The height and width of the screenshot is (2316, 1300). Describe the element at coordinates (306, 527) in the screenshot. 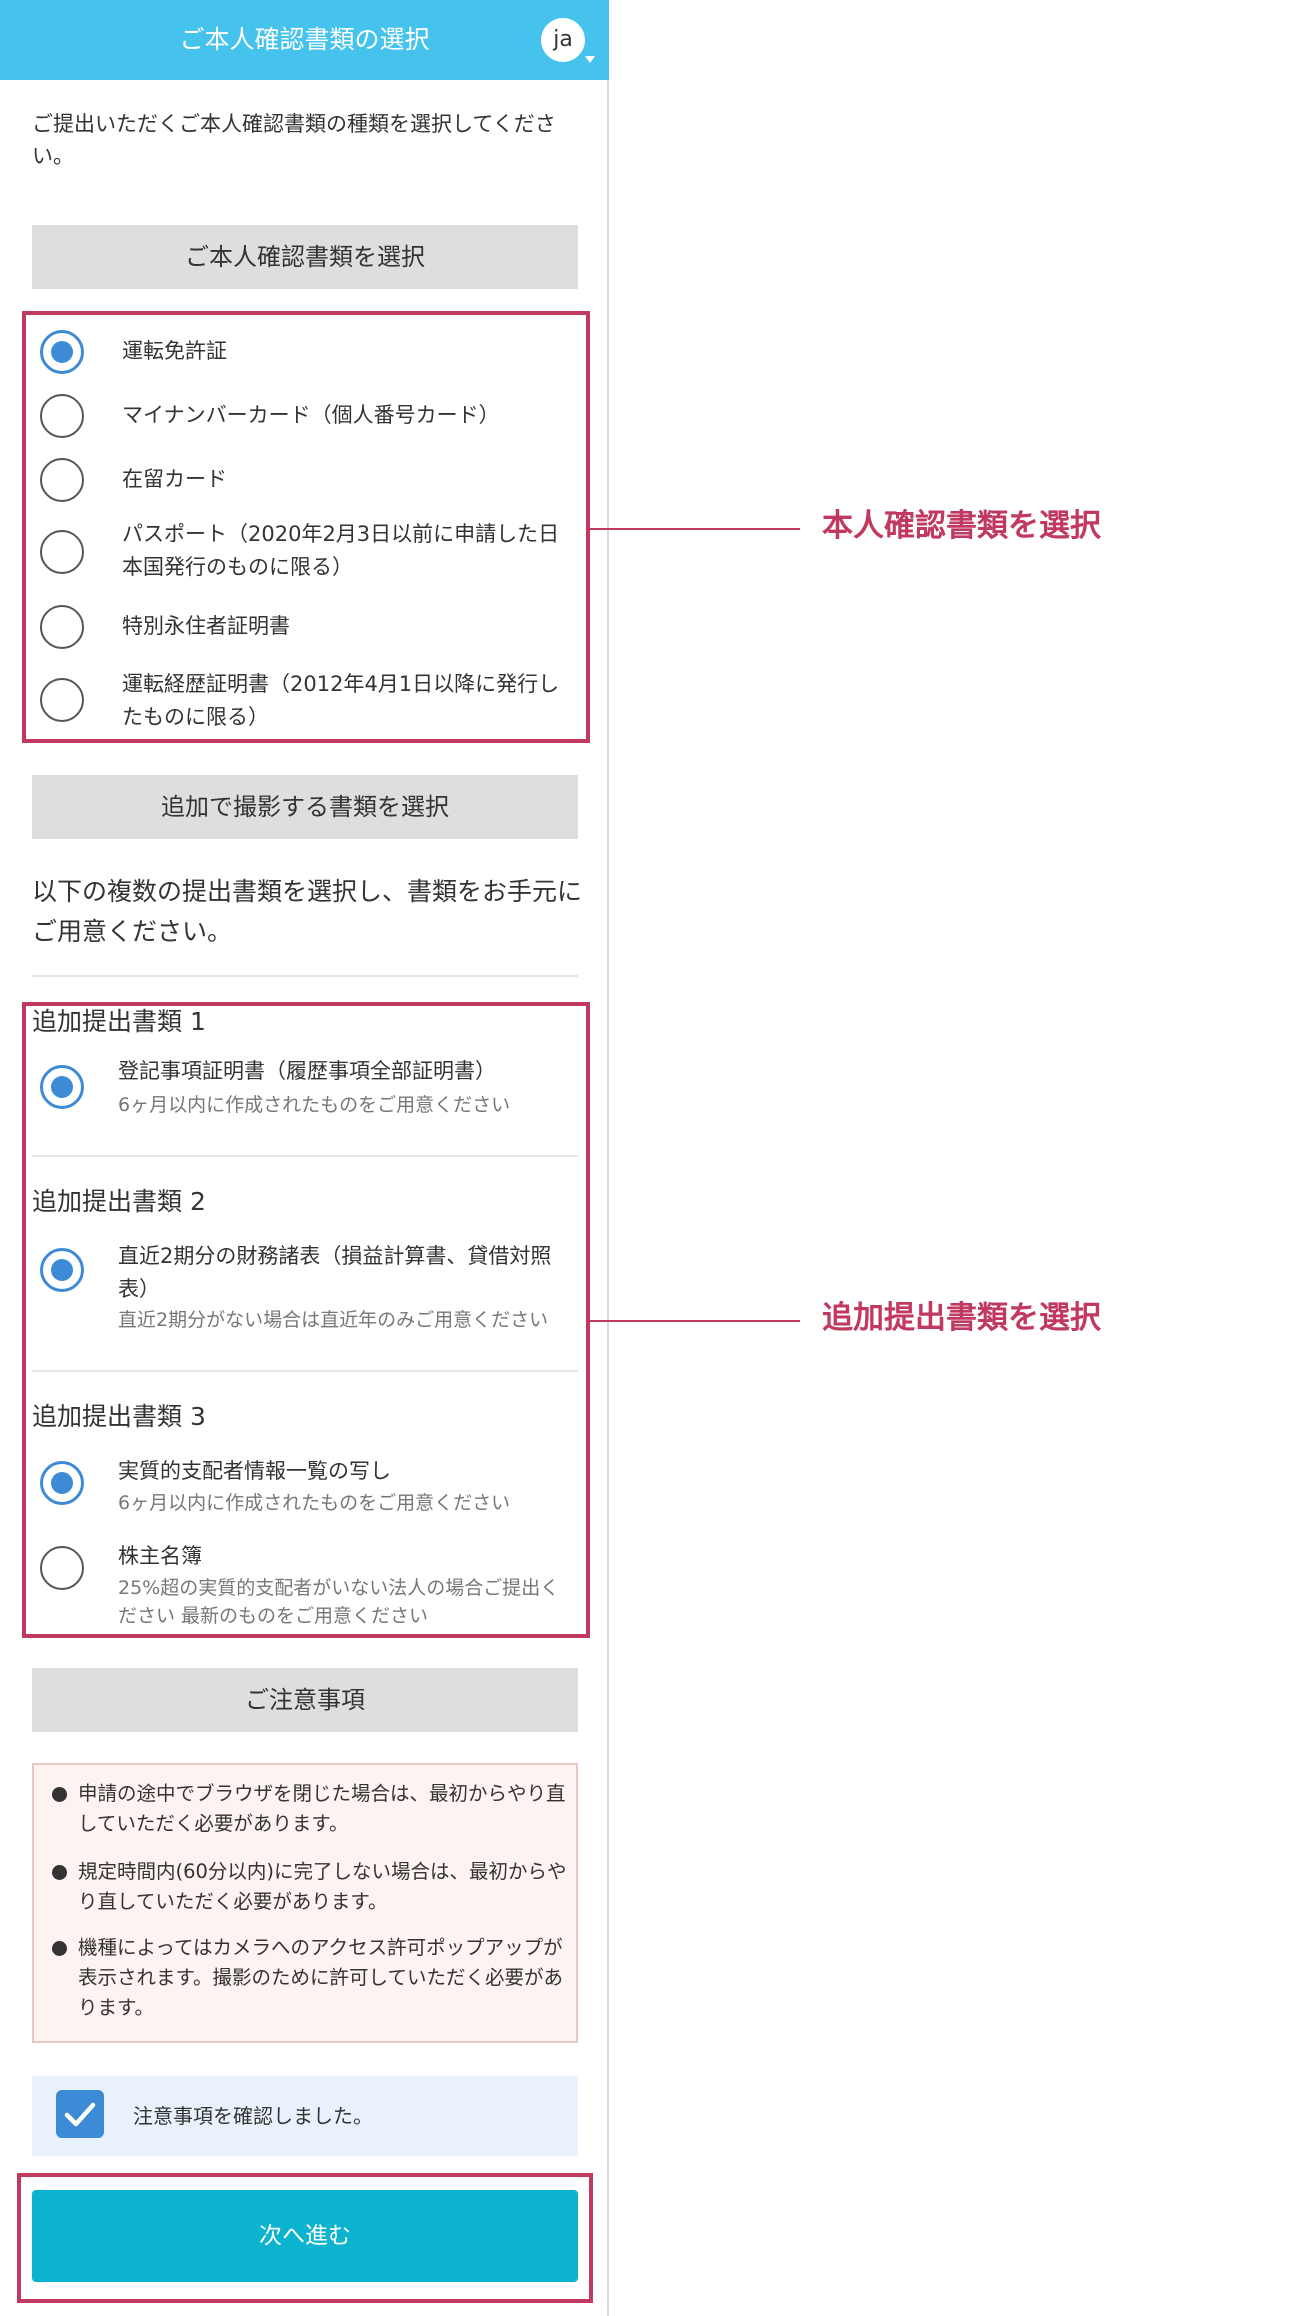

I see `annotation-box-id-select` at that location.